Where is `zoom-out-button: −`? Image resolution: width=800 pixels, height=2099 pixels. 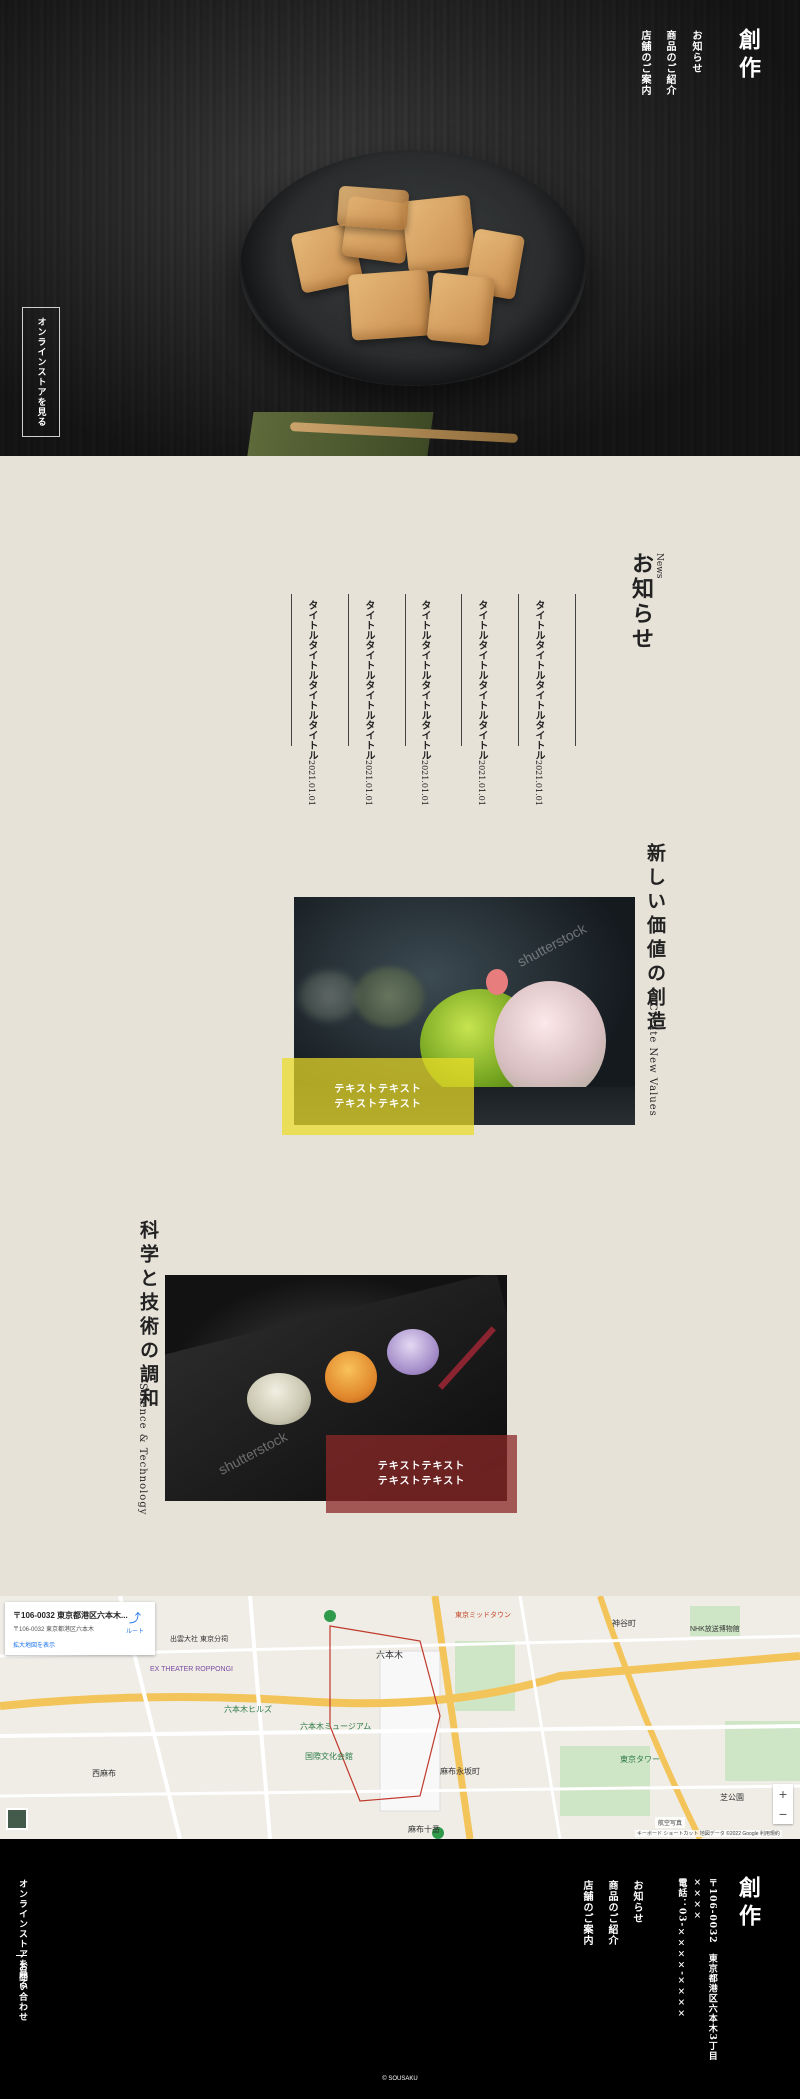
zoom-out-button: − is located at coordinates (783, 1814).